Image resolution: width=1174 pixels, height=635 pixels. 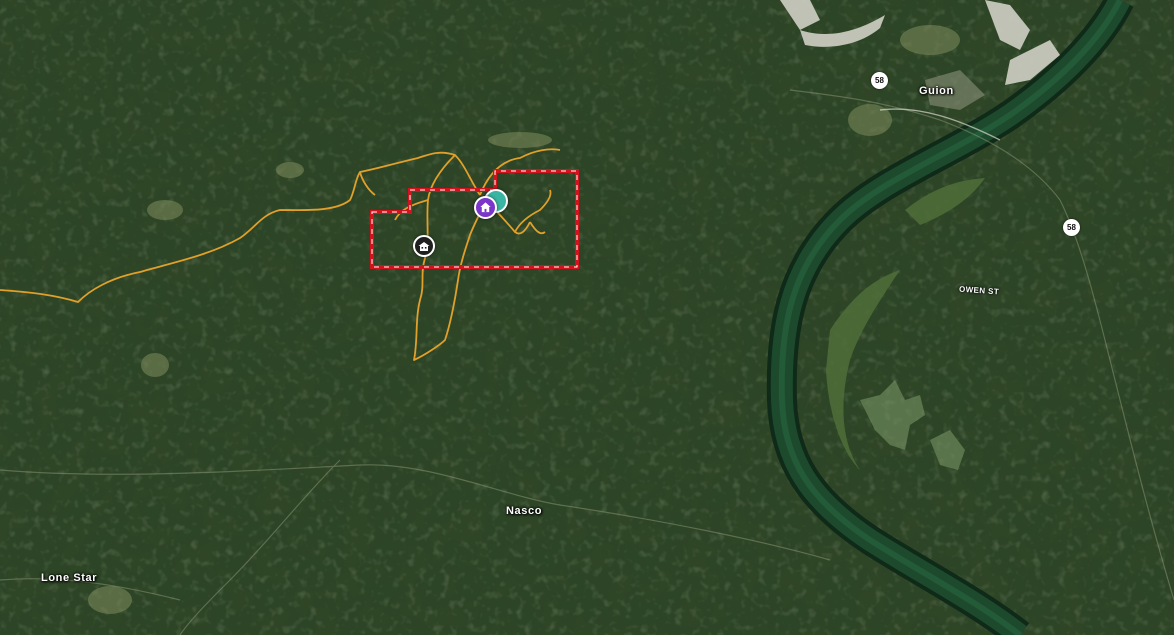 I want to click on house-marker, so click(x=485, y=207).